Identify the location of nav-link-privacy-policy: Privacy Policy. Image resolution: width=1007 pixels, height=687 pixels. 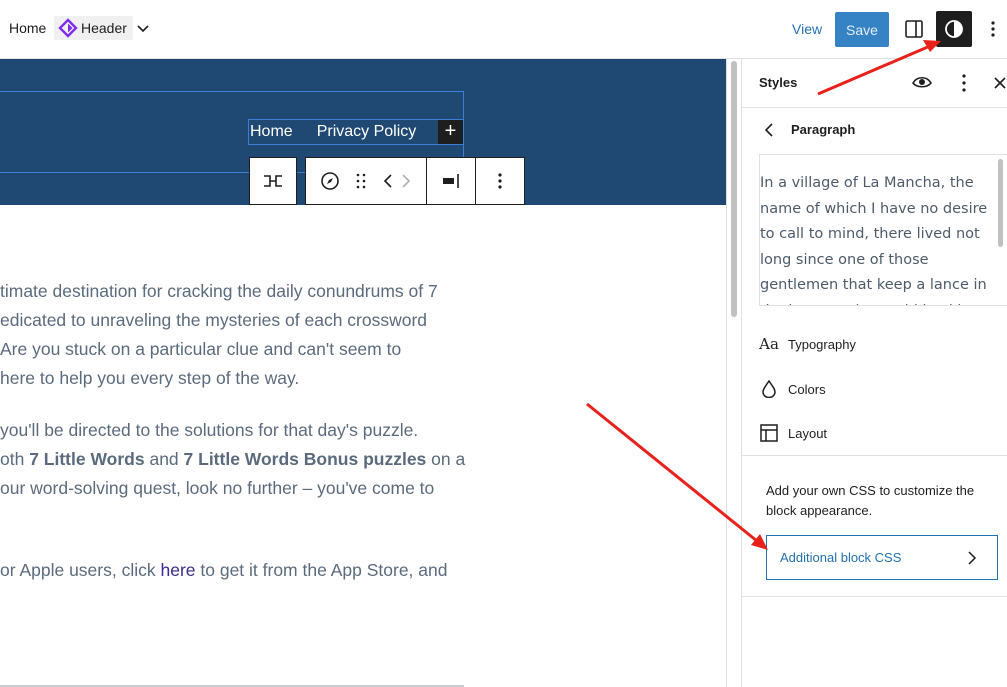
(367, 132).